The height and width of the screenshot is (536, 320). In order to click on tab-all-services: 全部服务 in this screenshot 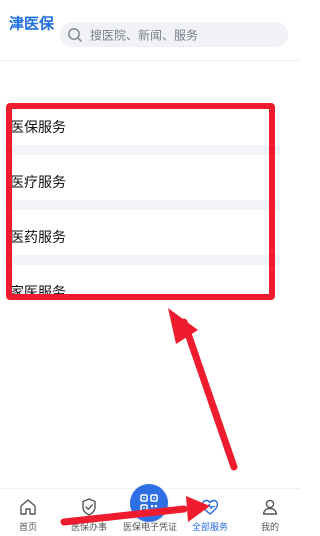, I will do `click(210, 512)`.